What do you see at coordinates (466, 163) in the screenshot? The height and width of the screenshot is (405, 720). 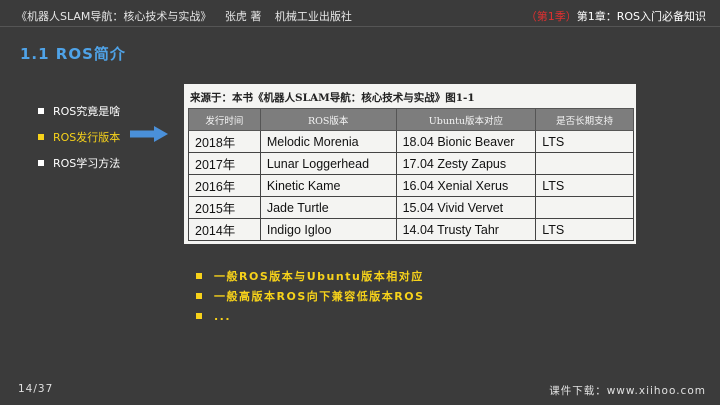 I see `cell-ubuntu: 17.04 Zesty Zapus` at bounding box center [466, 163].